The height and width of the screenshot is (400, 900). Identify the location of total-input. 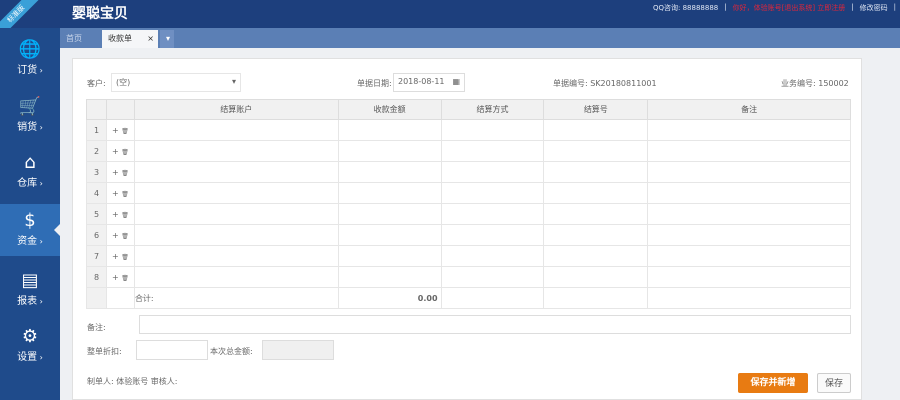
(298, 350).